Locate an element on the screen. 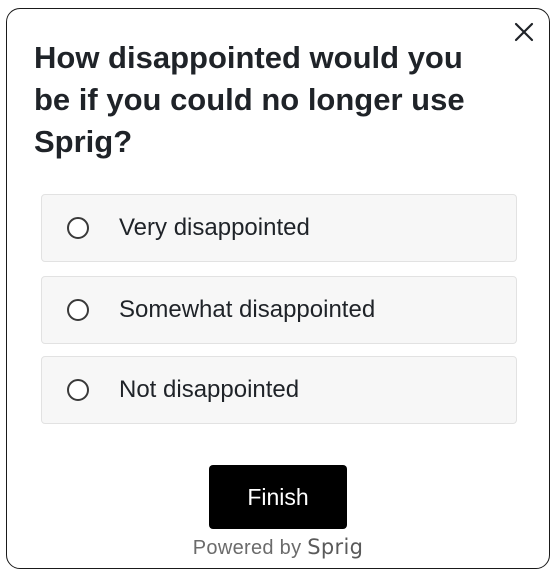  powered-by-label: Powered by is located at coordinates (247, 548).